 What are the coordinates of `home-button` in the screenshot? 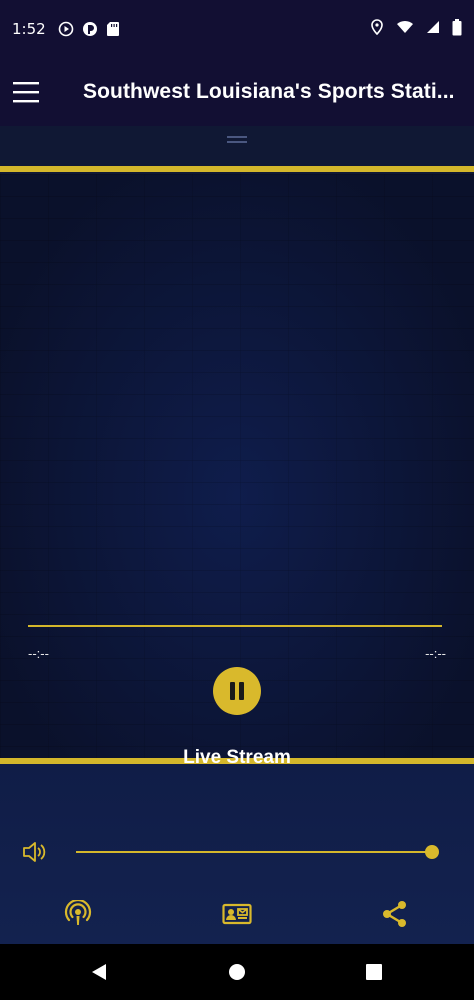 It's located at (237, 972).